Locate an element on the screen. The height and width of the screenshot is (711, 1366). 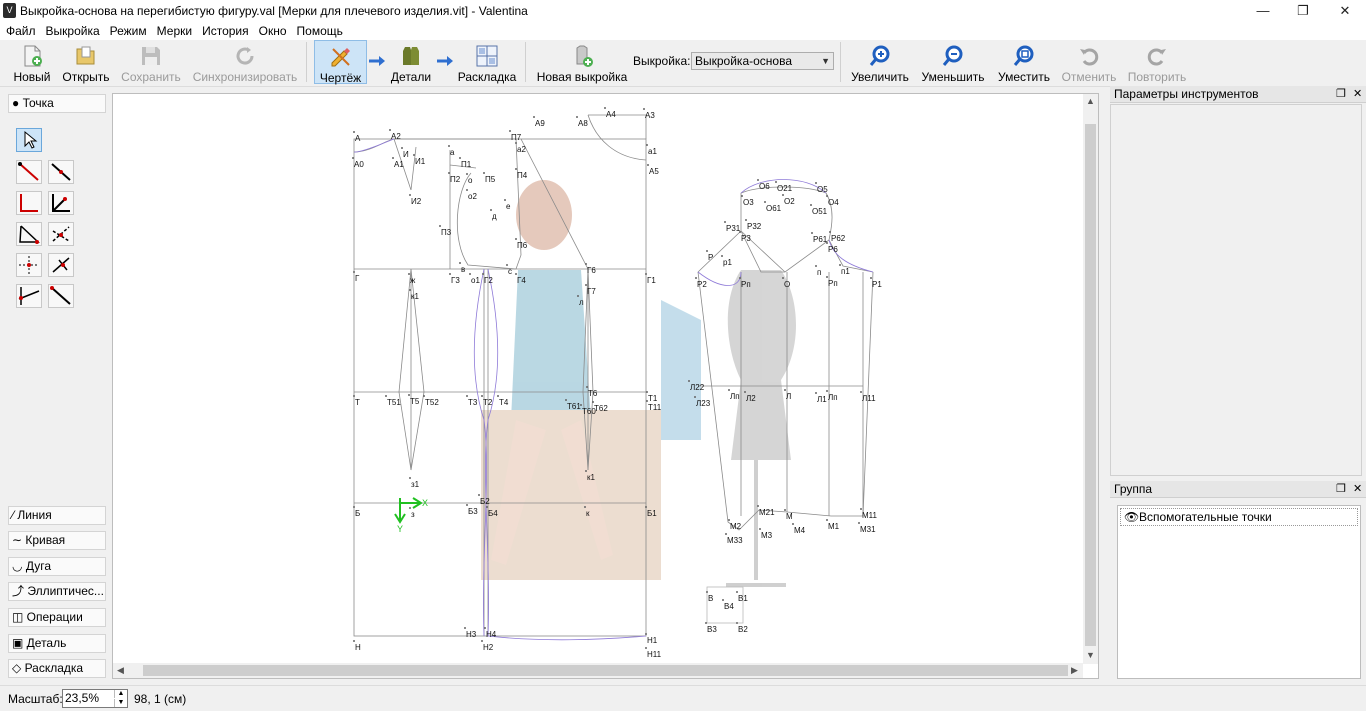
end-line-point-tool is located at coordinates (29, 172).